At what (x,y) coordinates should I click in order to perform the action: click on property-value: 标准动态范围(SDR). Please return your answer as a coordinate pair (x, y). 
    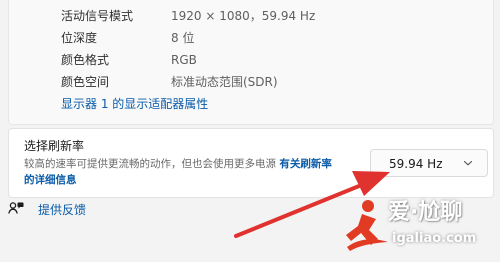
    Looking at the image, I should click on (224, 82).